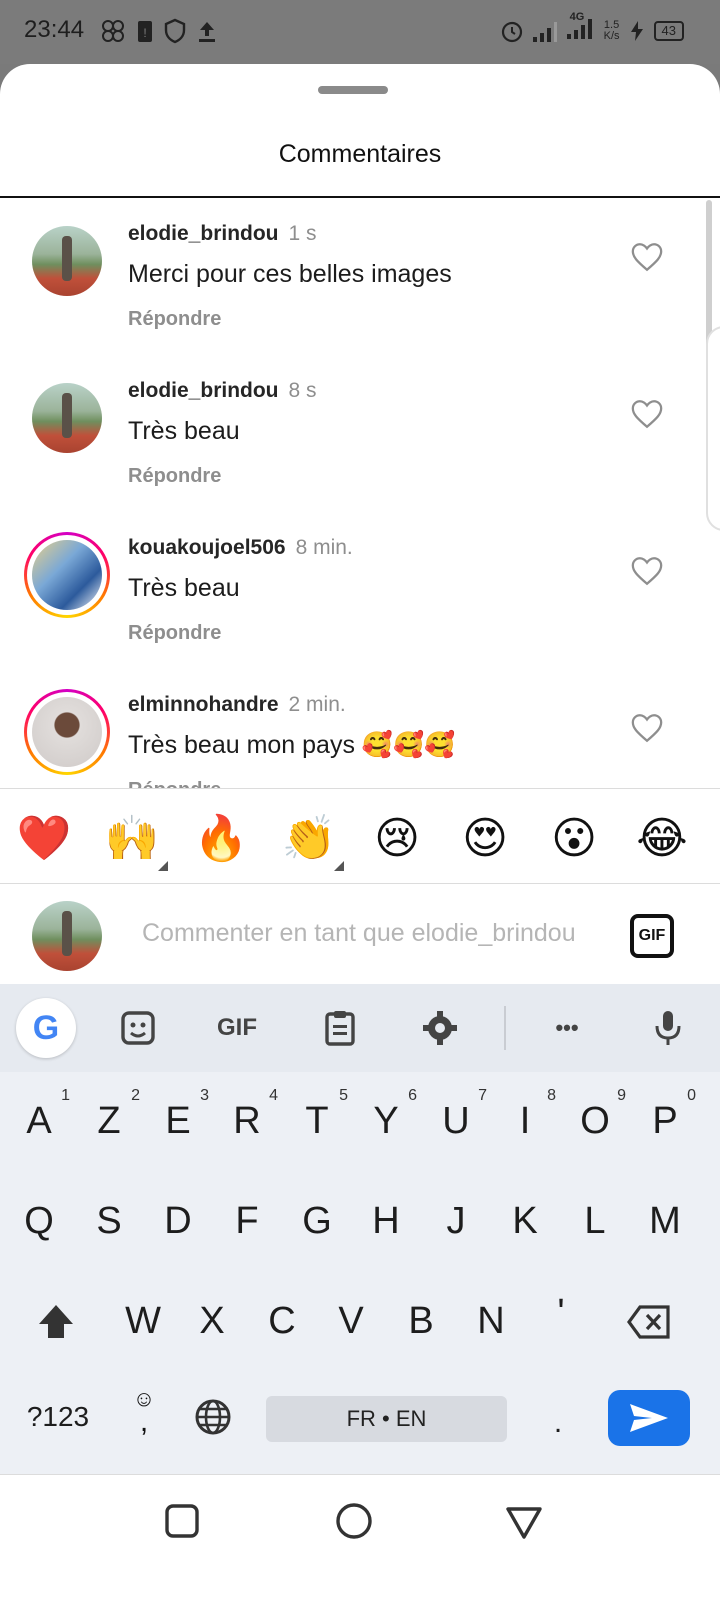  I want to click on comment-text: Très beau, so click(184, 431).